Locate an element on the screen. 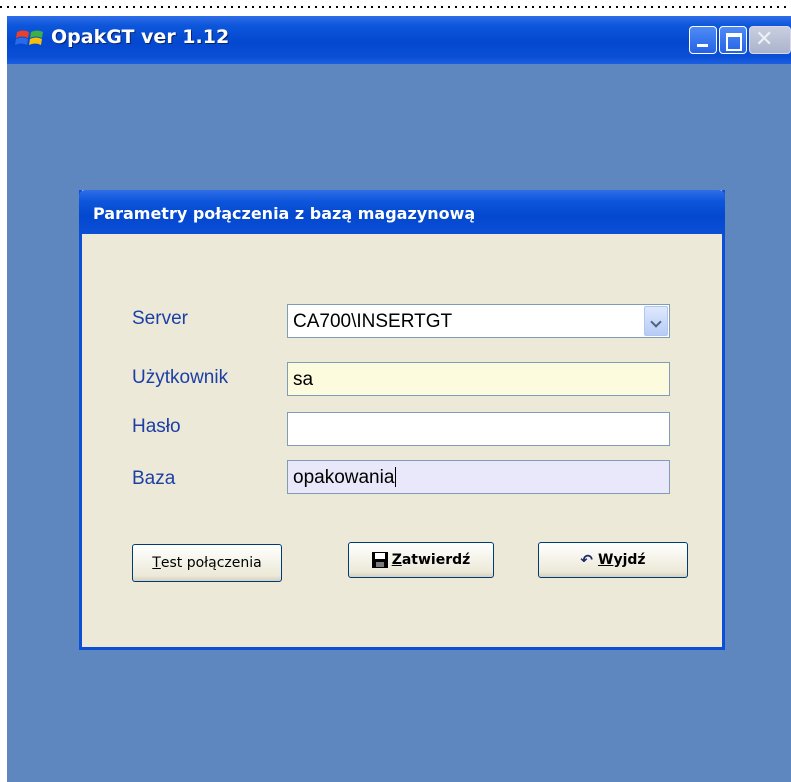 The image size is (791, 782). password-label: Hasło is located at coordinates (156, 426).